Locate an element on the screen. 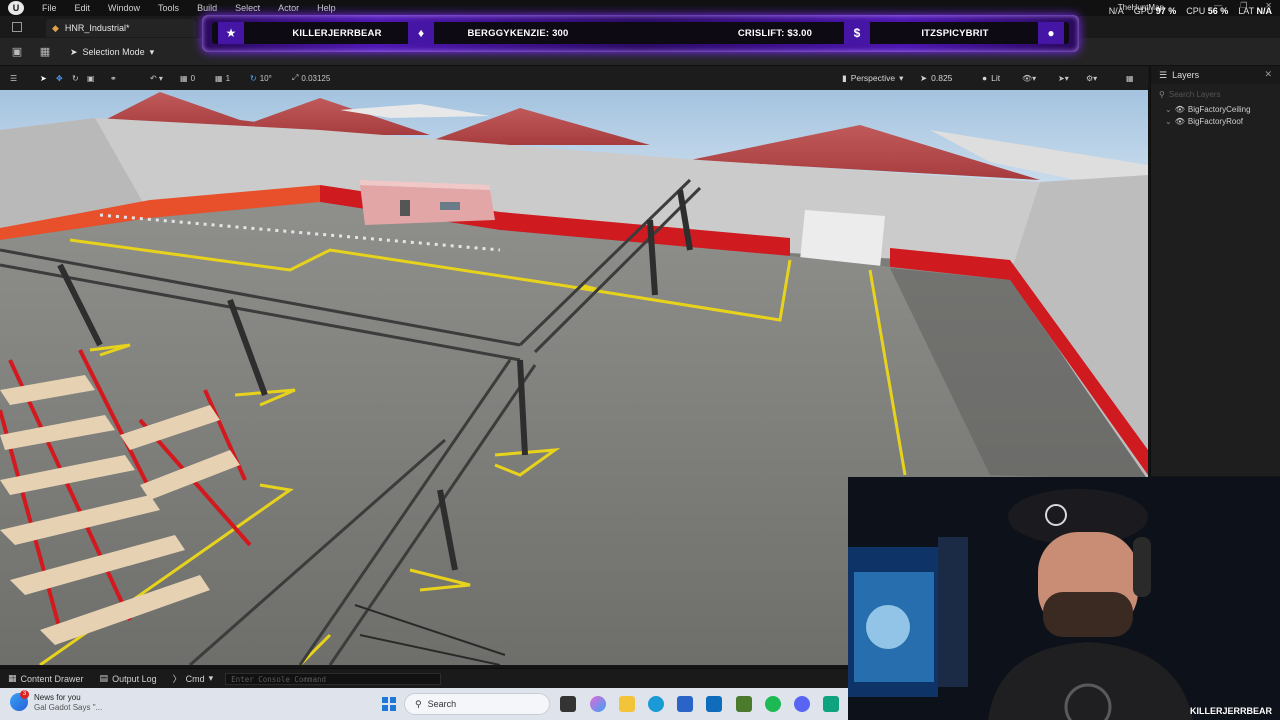  view-mode-dropdown: ● Lit is located at coordinates (991, 78).